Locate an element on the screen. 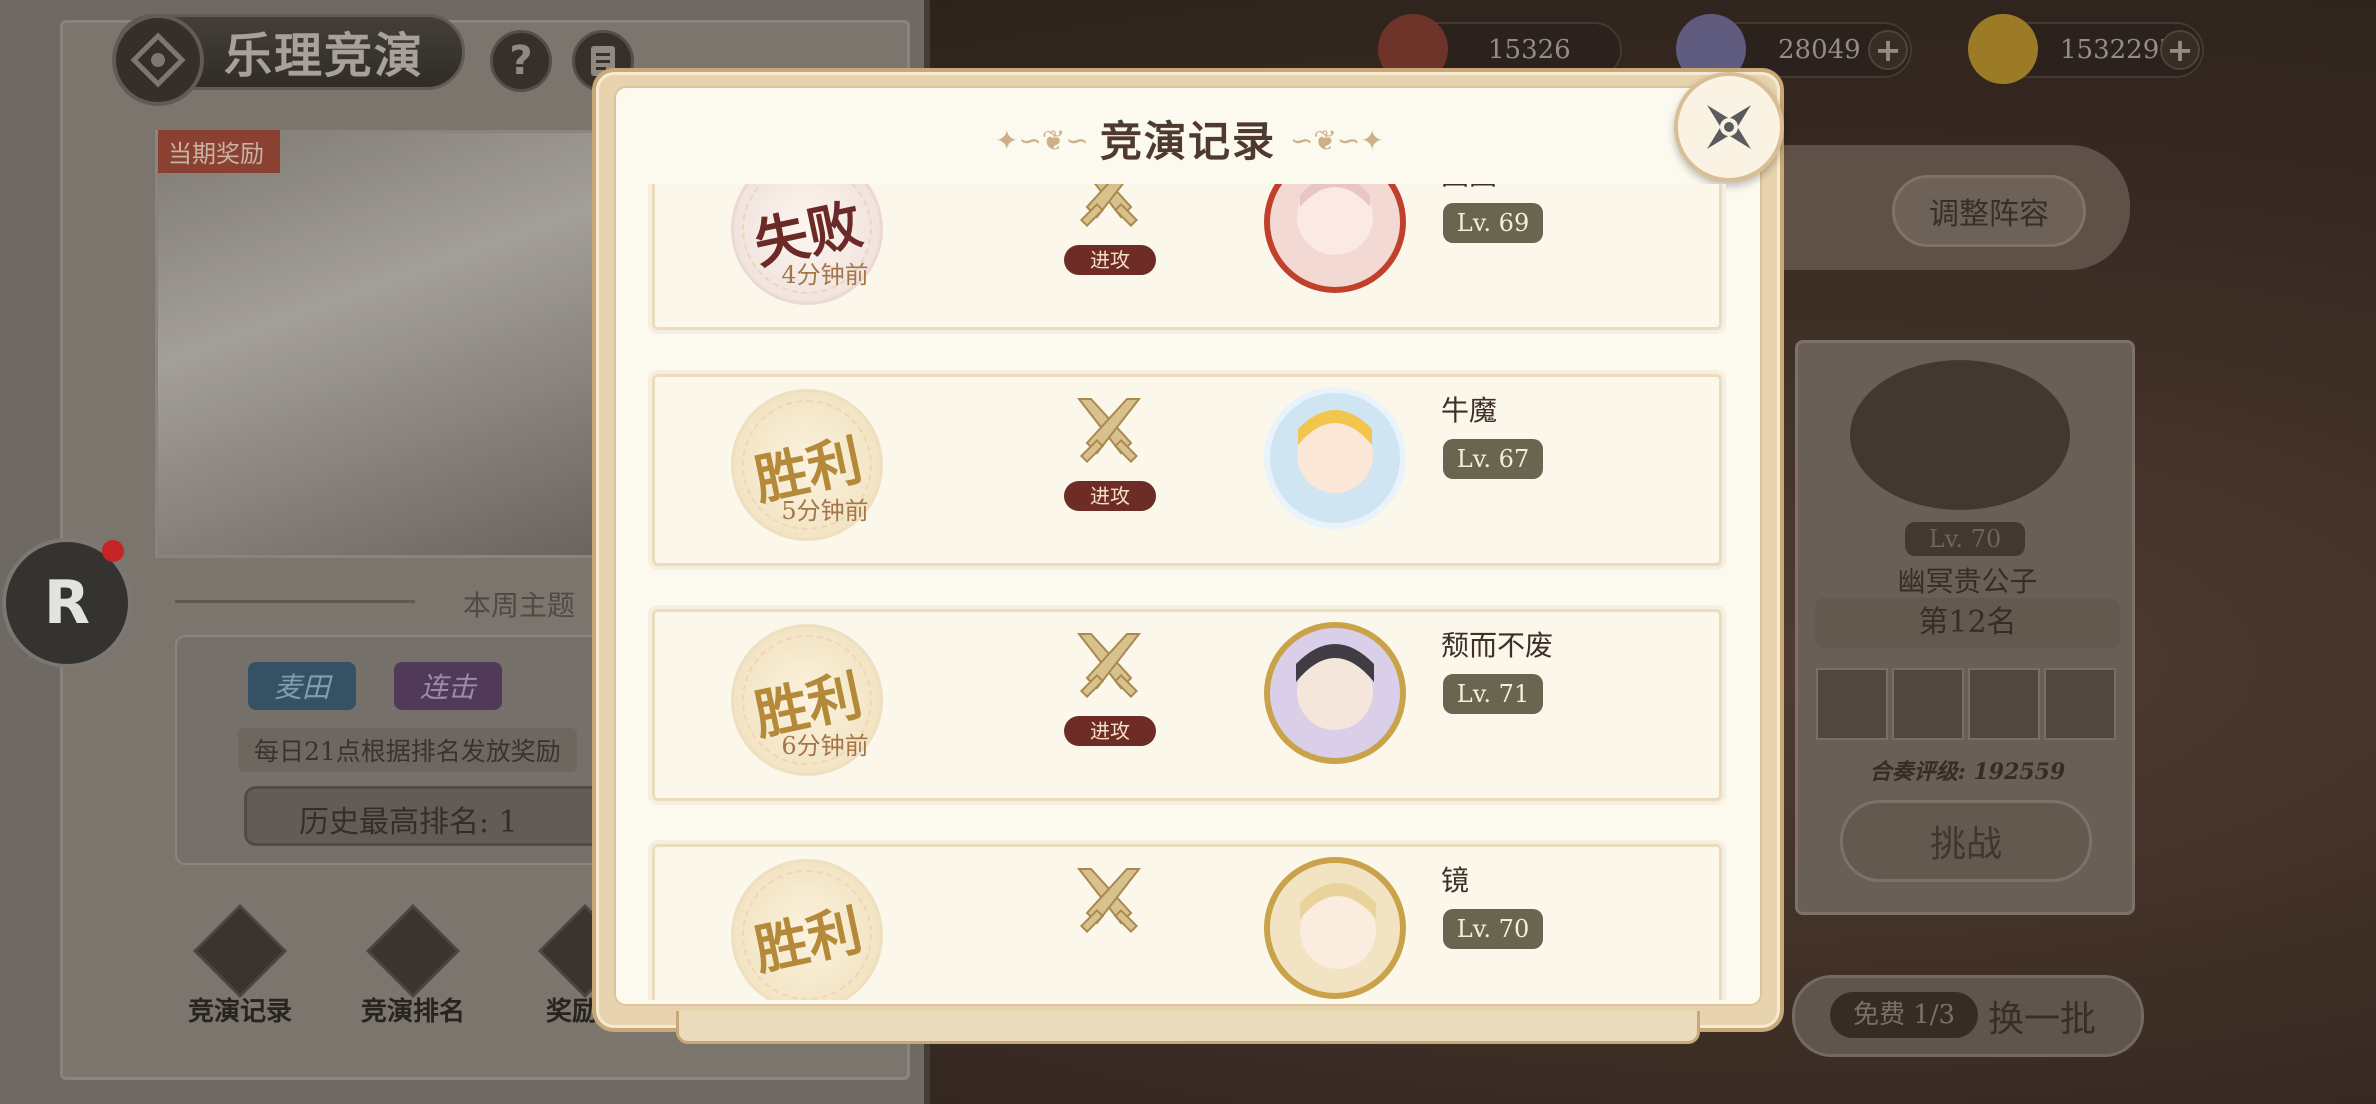  opponent-level-badge: Lv. 71 is located at coordinates (1493, 694).